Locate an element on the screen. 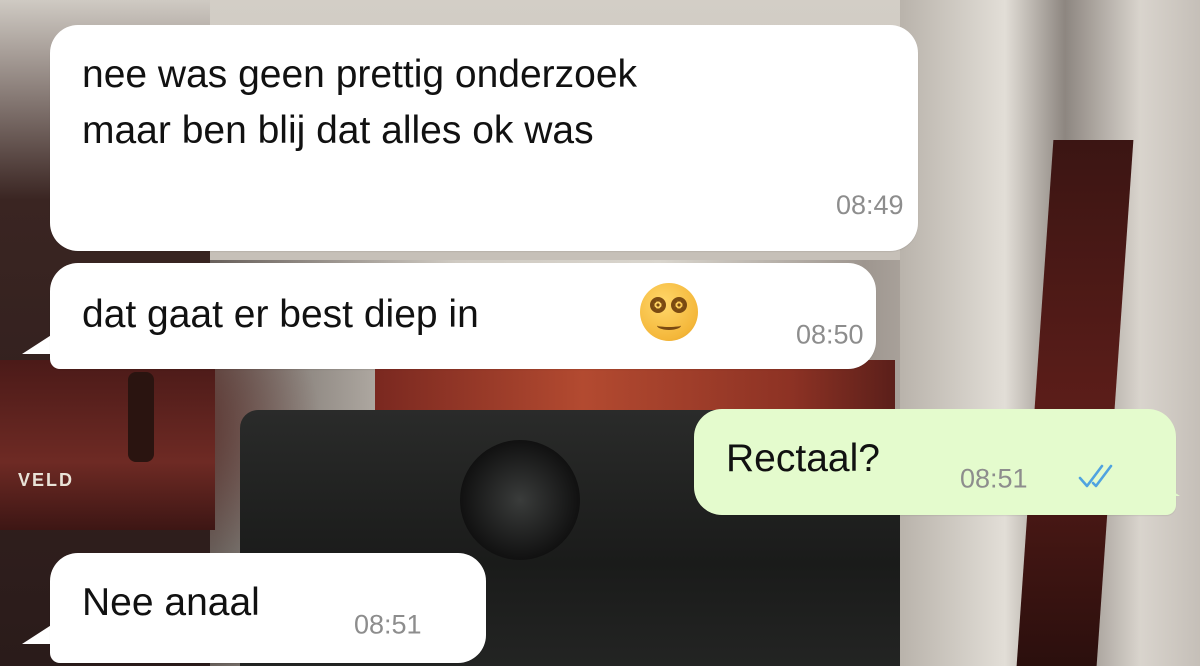 This screenshot has width=1200, height=666. background-strap is located at coordinates (141, 417).